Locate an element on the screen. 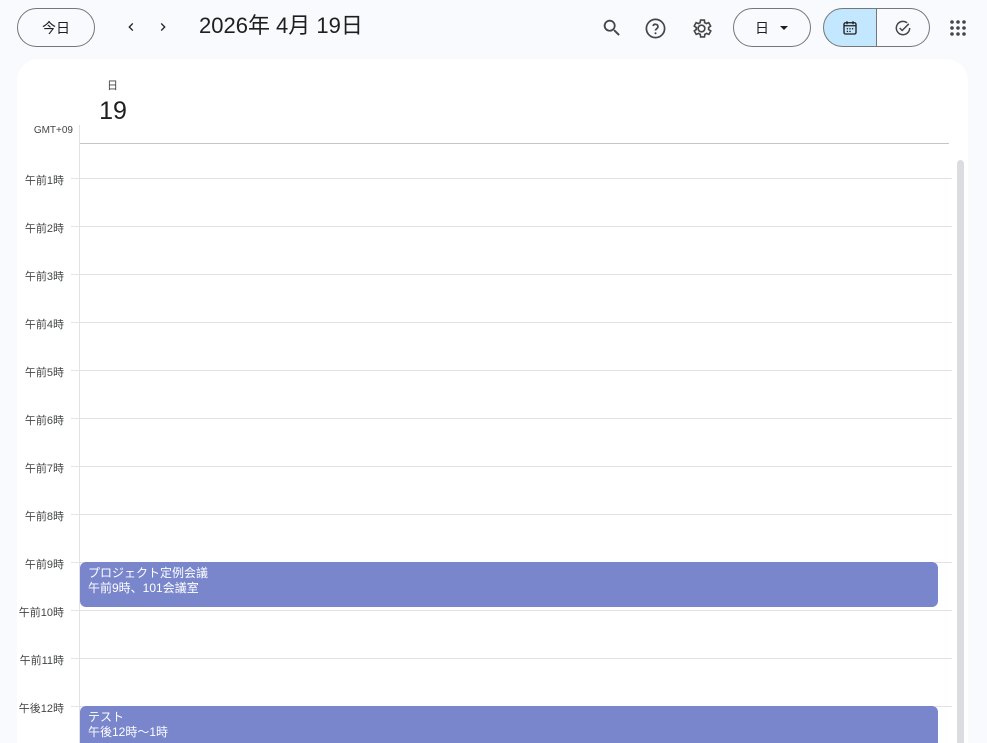 The height and width of the screenshot is (743, 987). hour-row: 午前7時 is located at coordinates (484, 456).